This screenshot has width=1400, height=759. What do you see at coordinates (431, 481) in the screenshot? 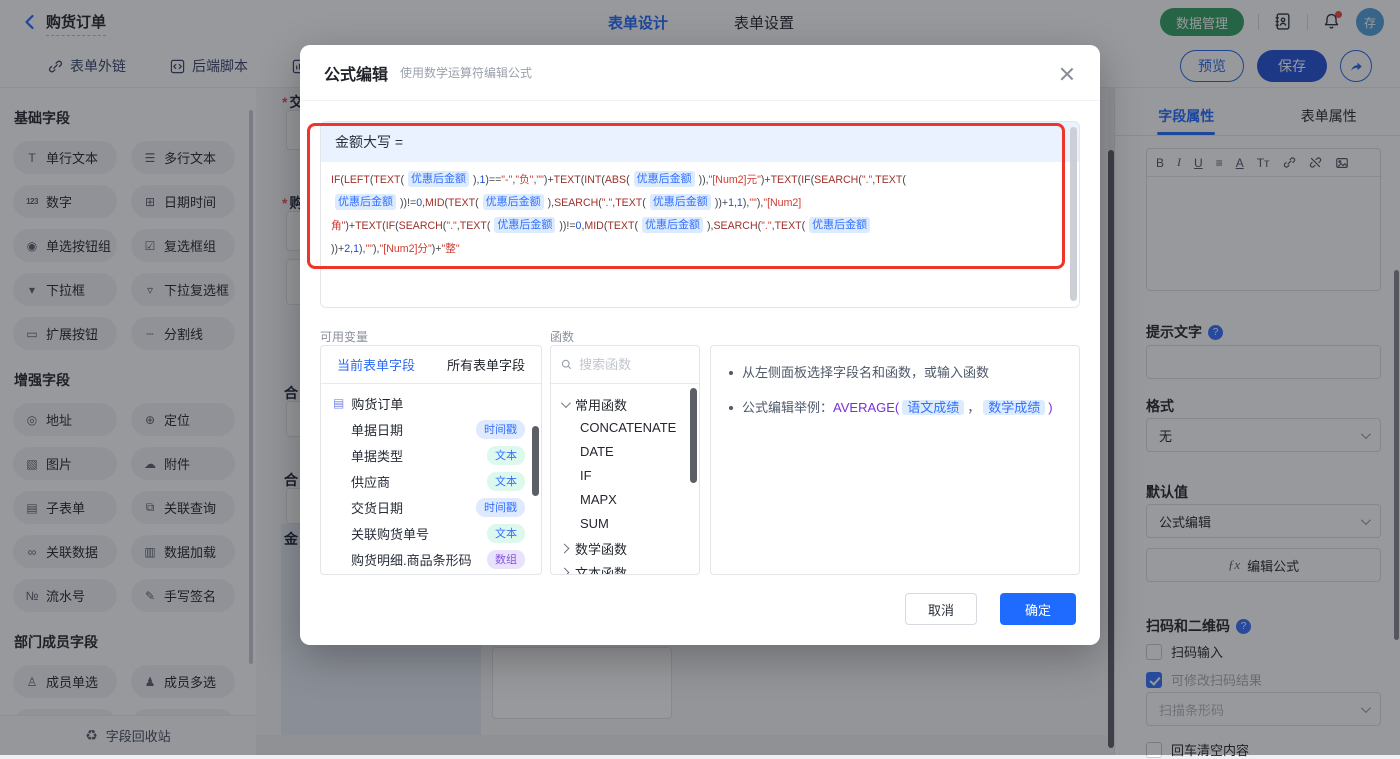
I see `variable-field-row: 供应商 文本` at bounding box center [431, 481].